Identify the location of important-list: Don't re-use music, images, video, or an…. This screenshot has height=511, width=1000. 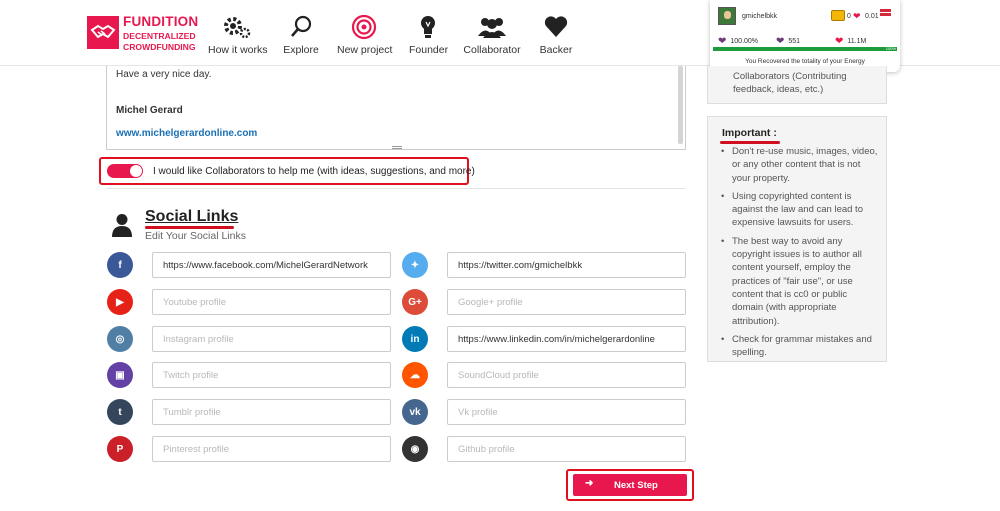
(800, 254).